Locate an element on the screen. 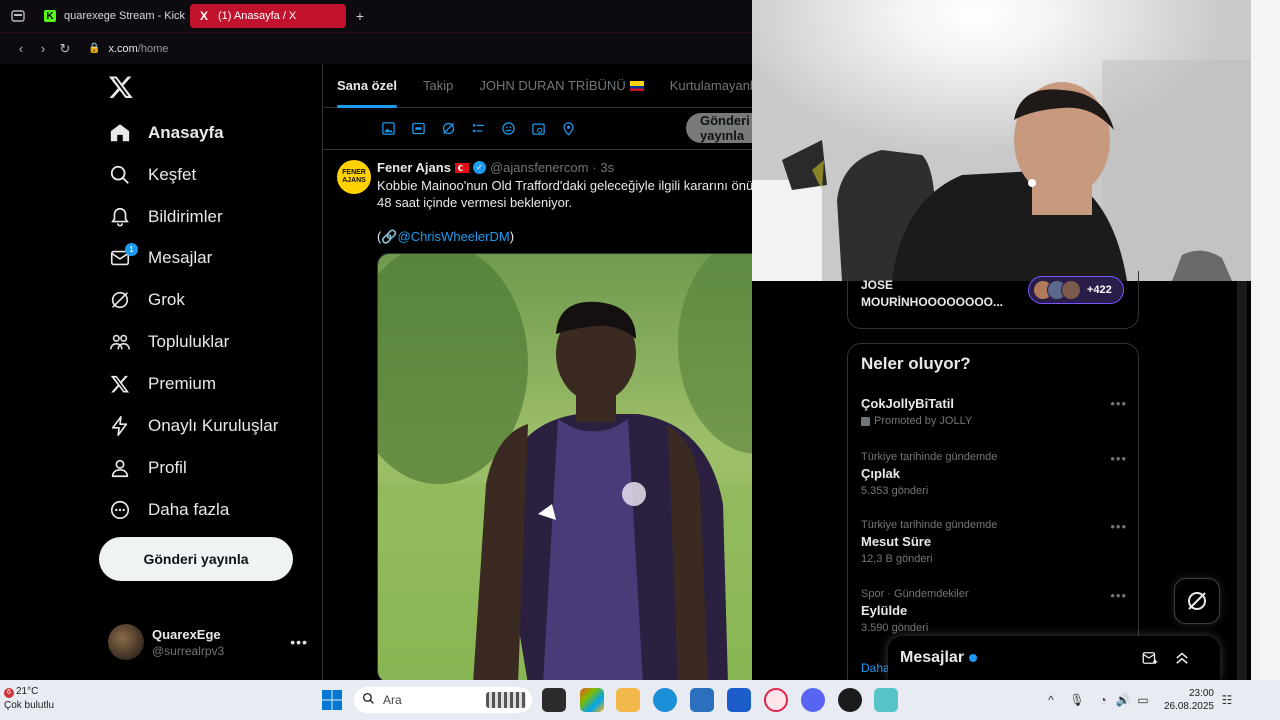  microphone-icon: 🎙 is located at coordinates (1077, 700).